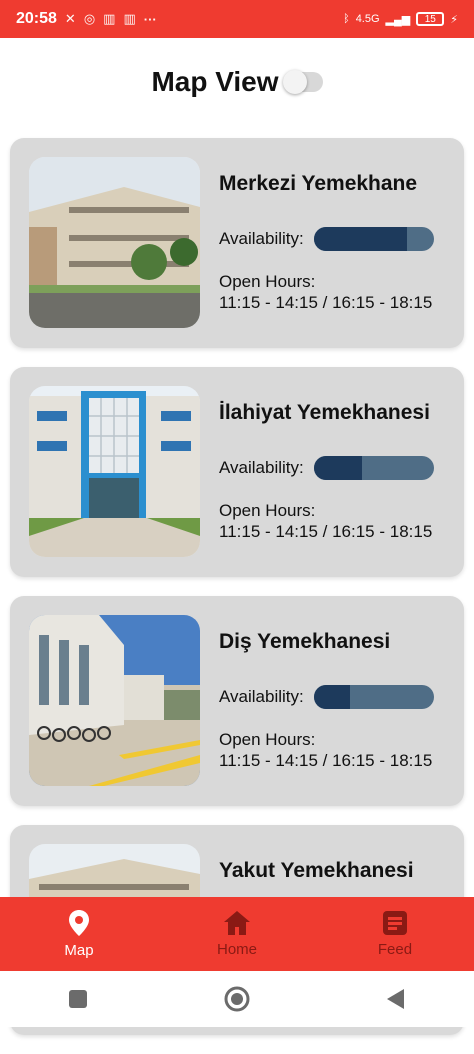  What do you see at coordinates (79, 950) in the screenshot?
I see `nav-label-map: Map` at bounding box center [79, 950].